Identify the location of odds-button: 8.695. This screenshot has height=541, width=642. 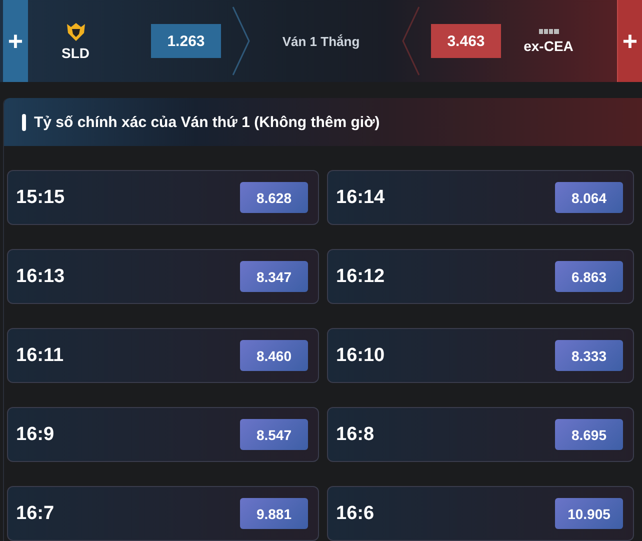
(589, 434).